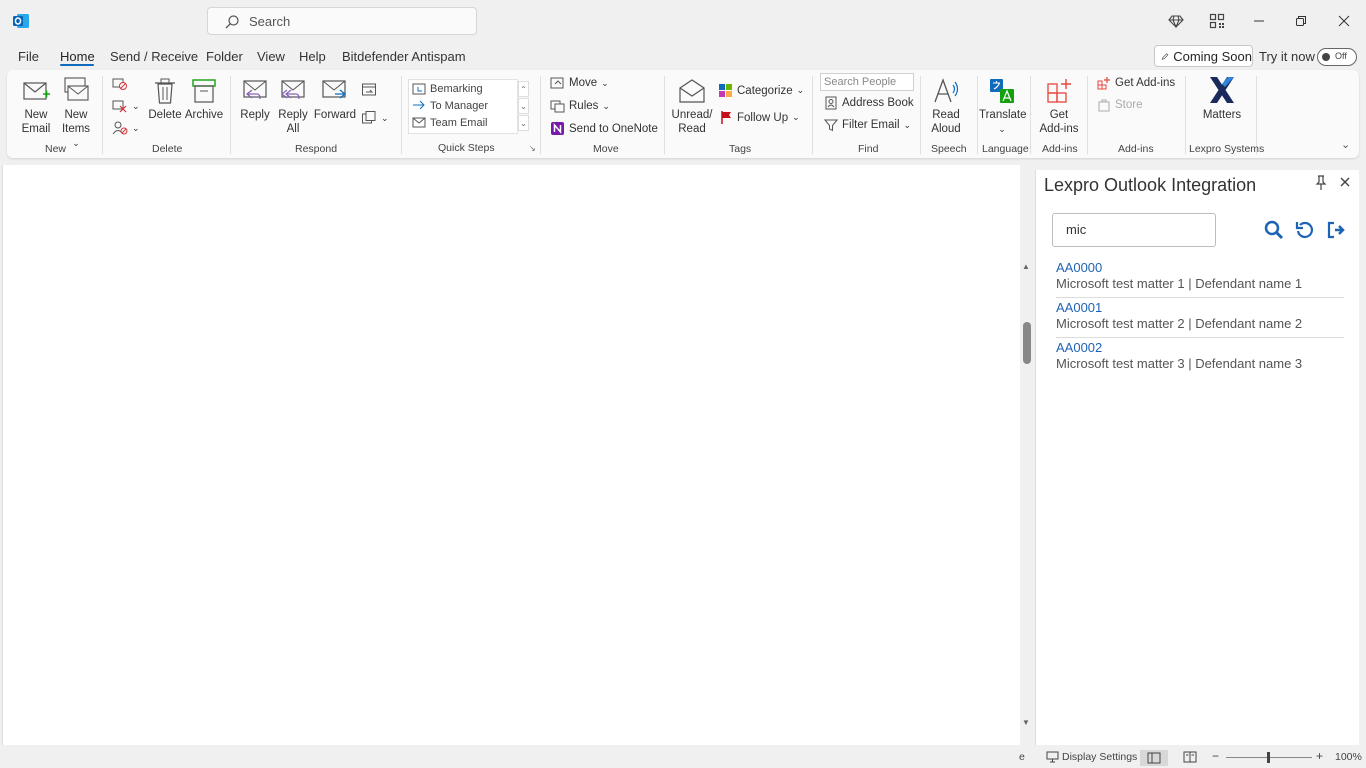 The width and height of the screenshot is (1366, 768). What do you see at coordinates (1215, 756) in the screenshot?
I see `zoom-out-button: −` at bounding box center [1215, 756].